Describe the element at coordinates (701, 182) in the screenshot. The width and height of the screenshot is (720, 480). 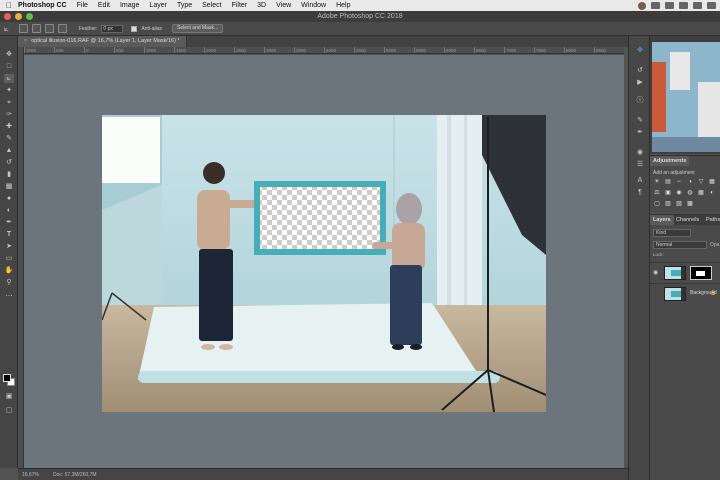
I see `vibrance-icon: ▽` at that location.